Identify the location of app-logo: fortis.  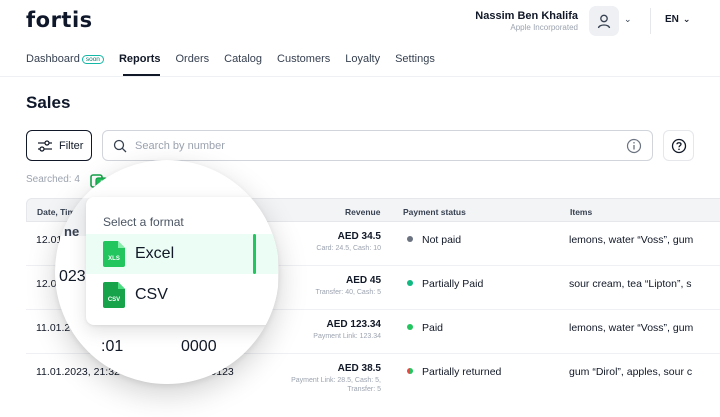
(59, 20).